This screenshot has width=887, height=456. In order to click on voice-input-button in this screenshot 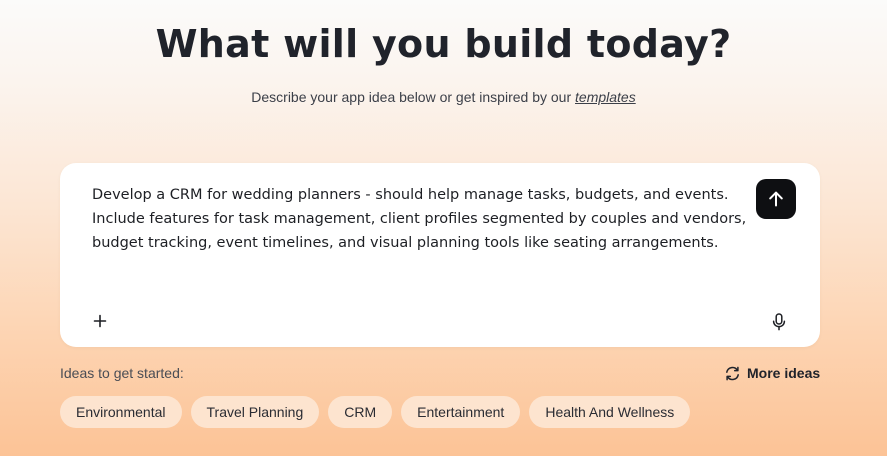, I will do `click(779, 322)`.